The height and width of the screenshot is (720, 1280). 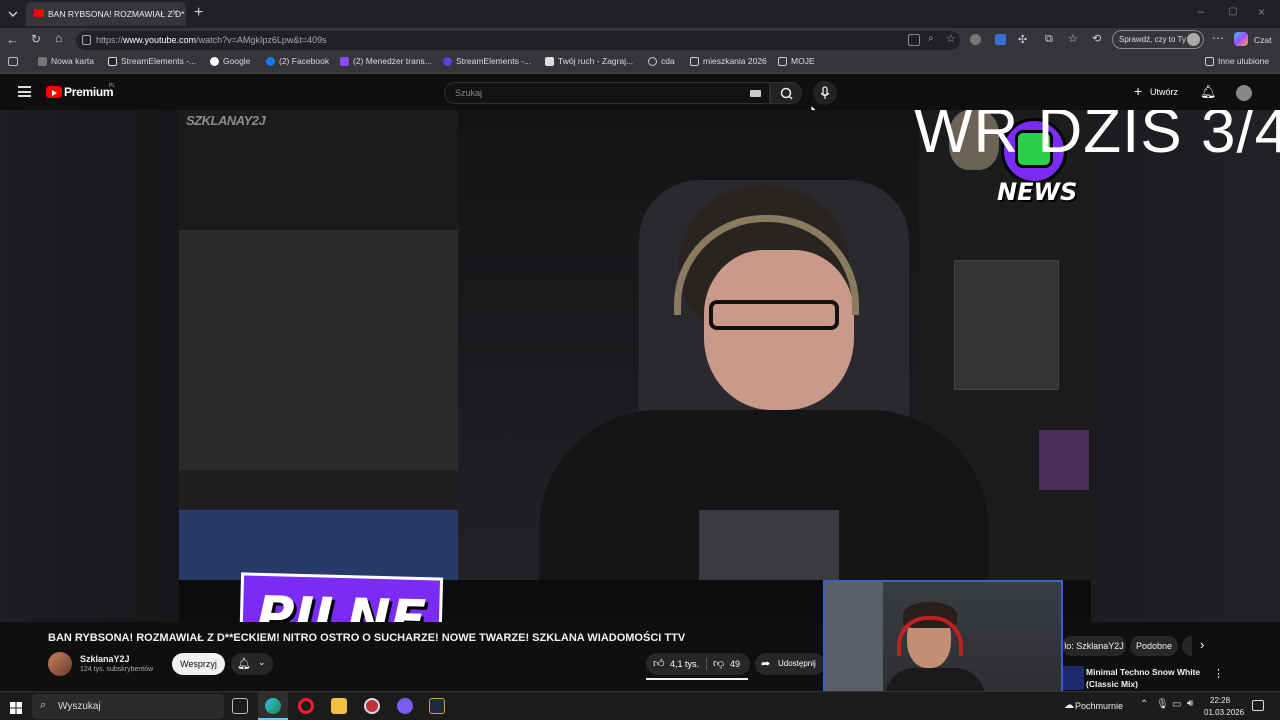 What do you see at coordinates (240, 706) in the screenshot?
I see `task-view-icon` at bounding box center [240, 706].